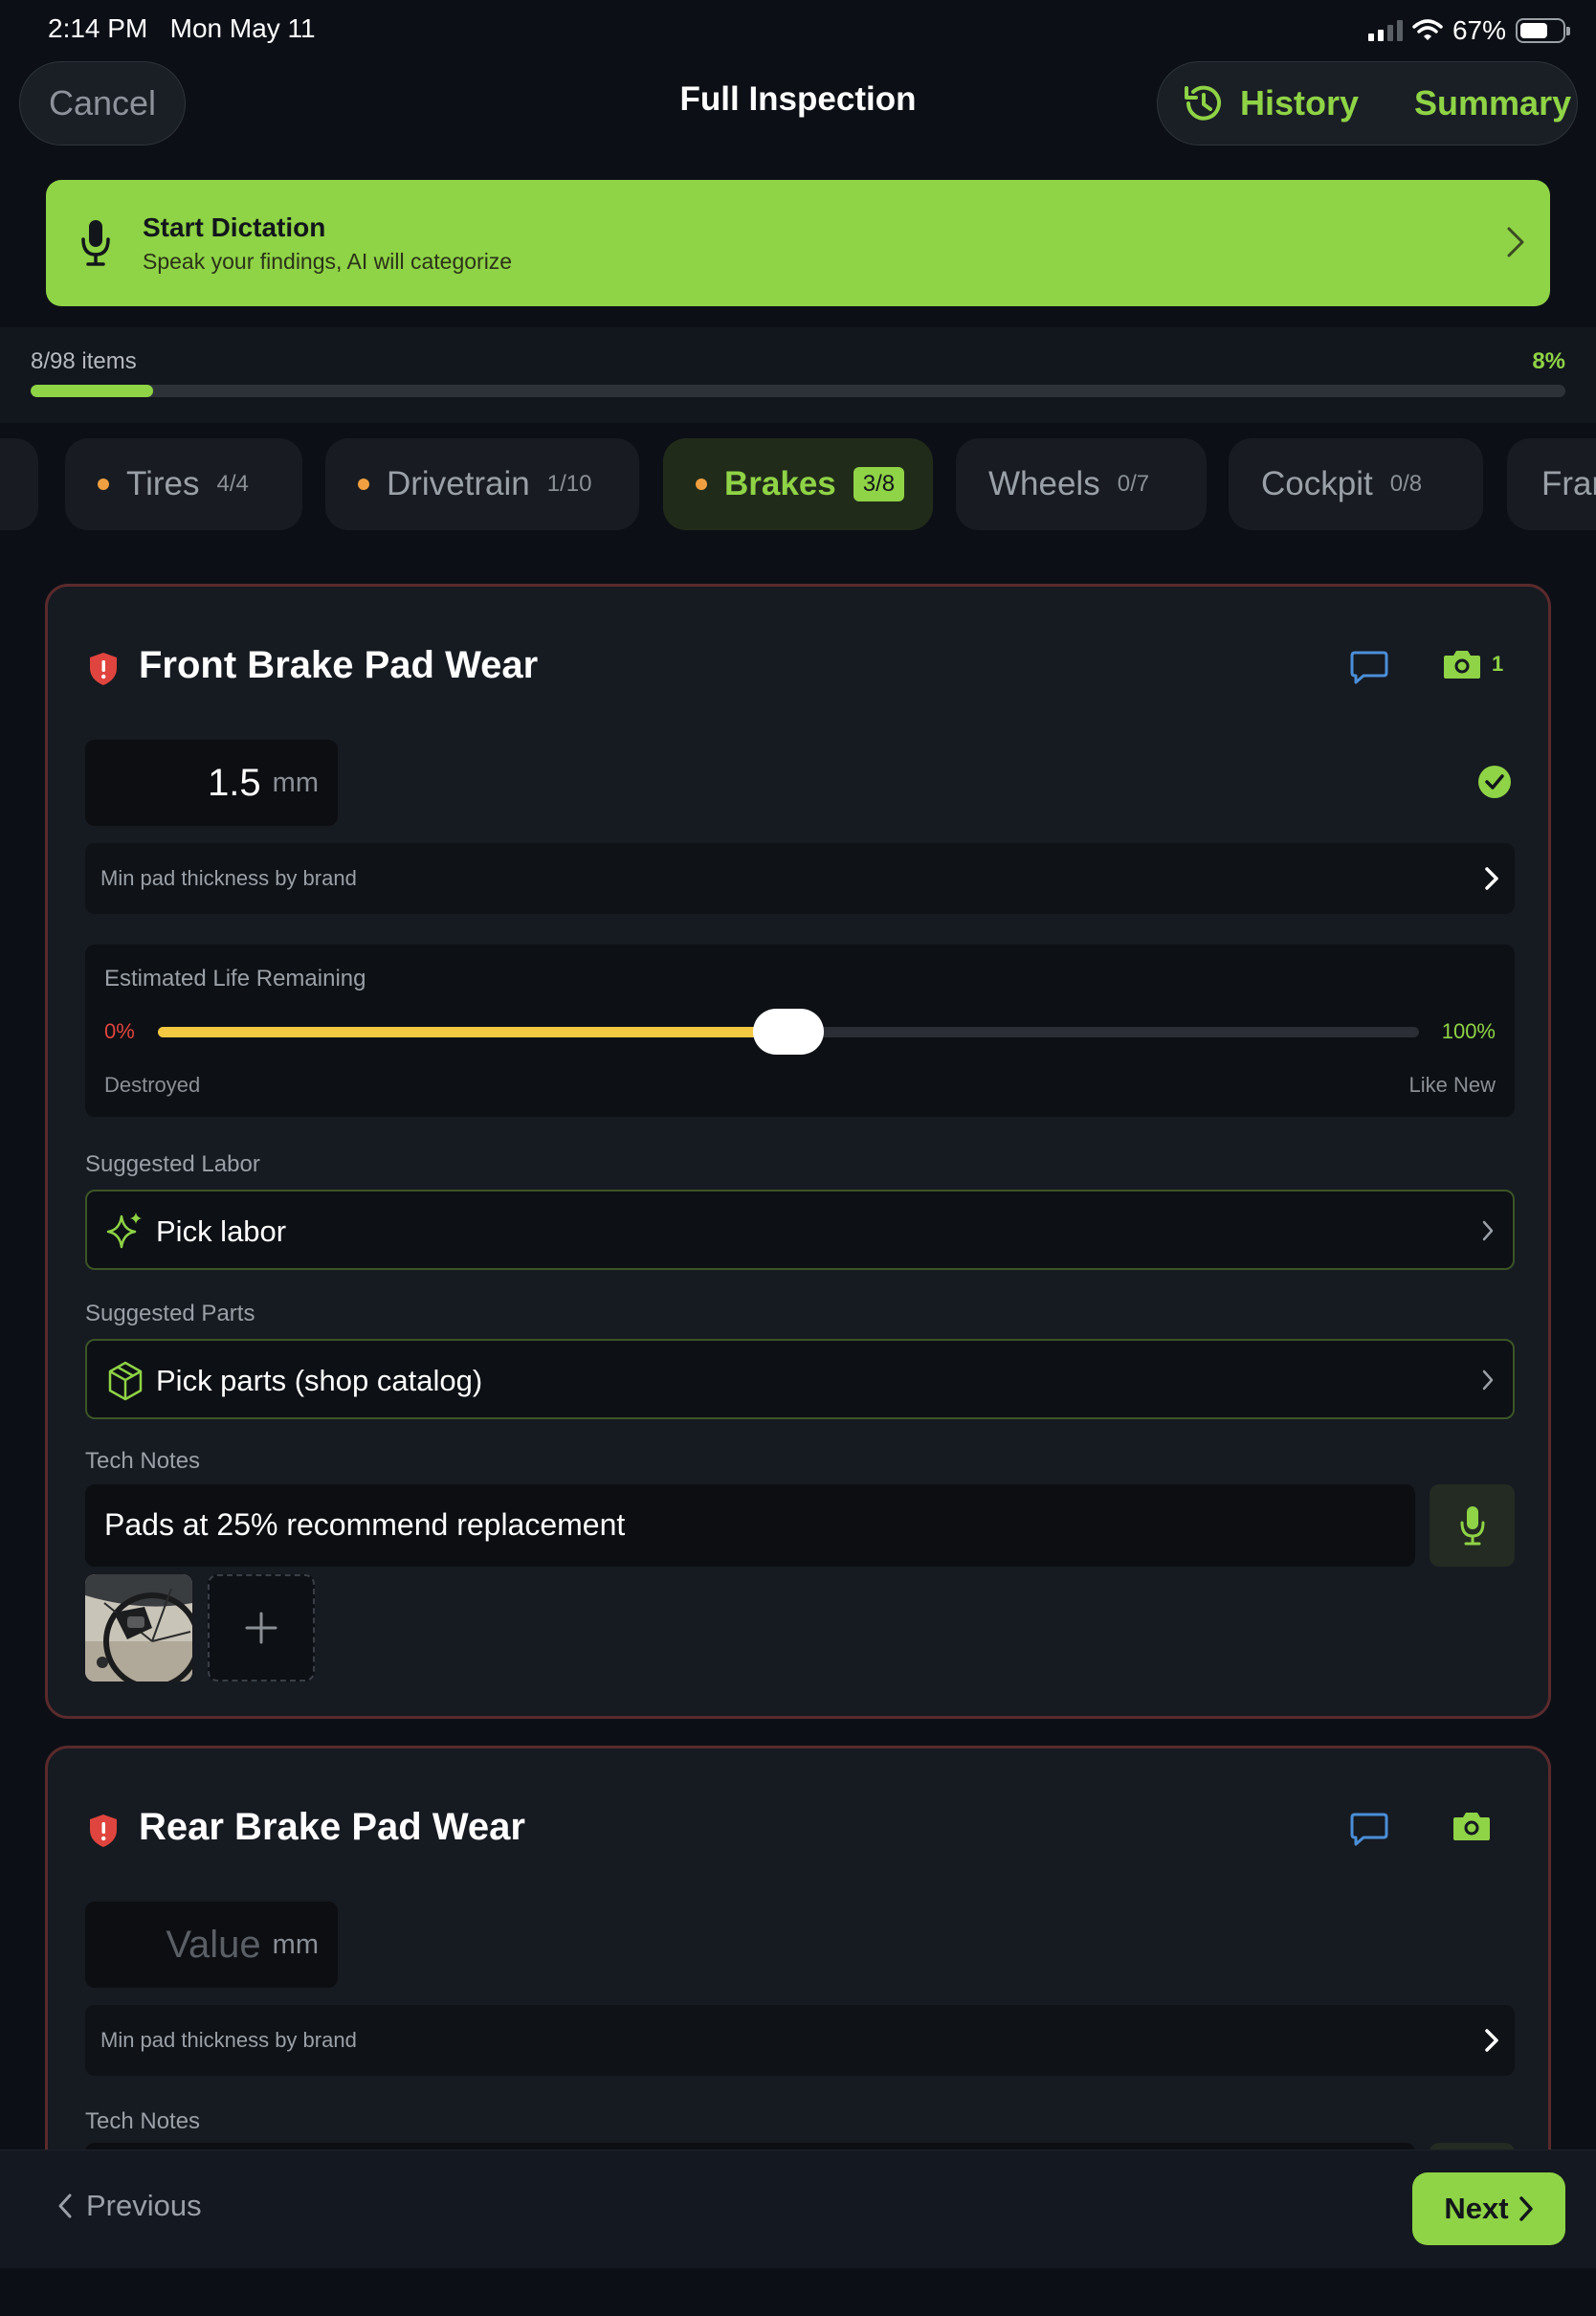 This screenshot has height=2316, width=1596. What do you see at coordinates (173, 1164) in the screenshot?
I see `suggested-labor-label: Suggested Labor` at bounding box center [173, 1164].